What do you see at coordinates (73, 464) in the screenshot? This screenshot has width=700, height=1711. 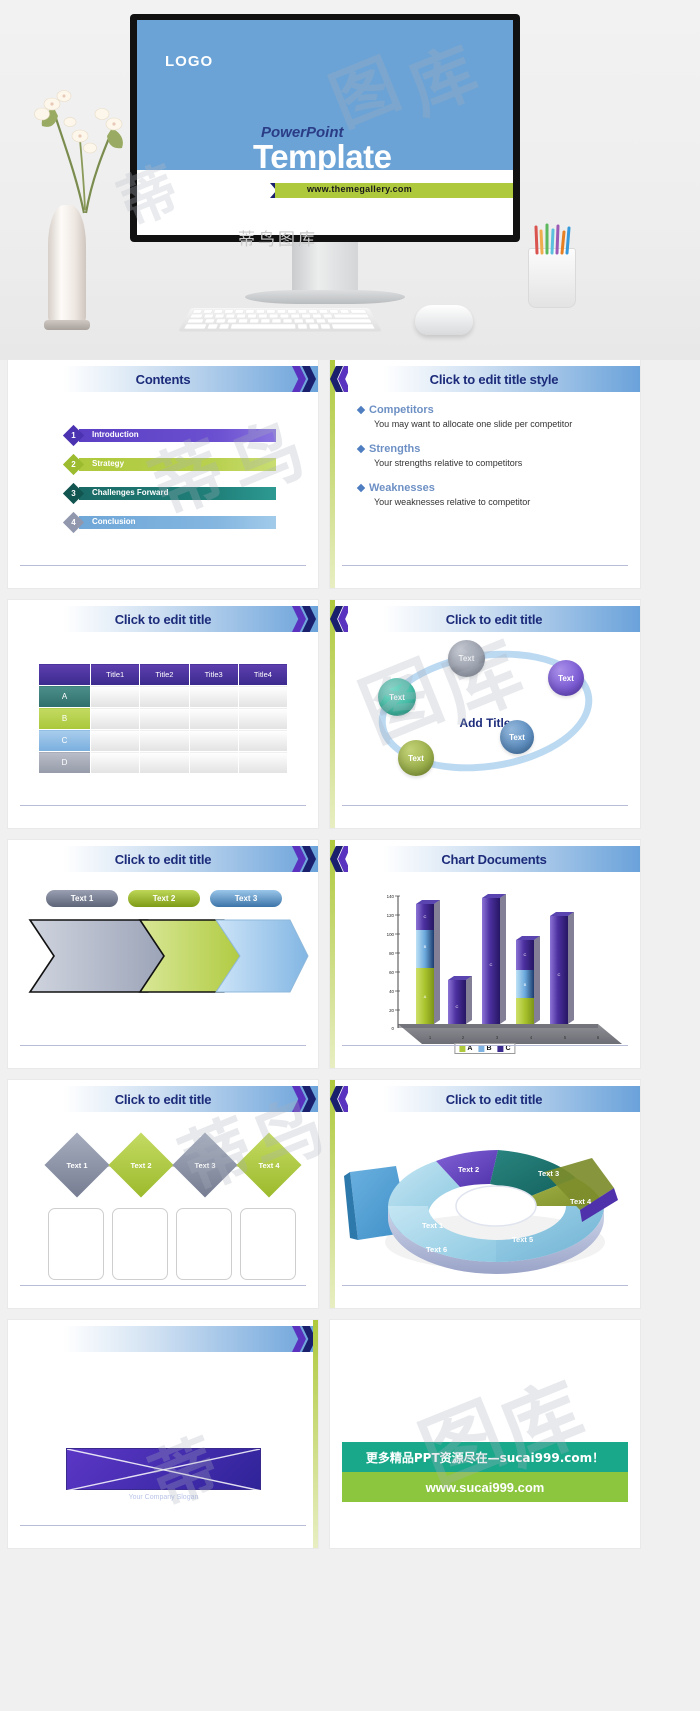 I see `toc-number: 2` at bounding box center [73, 464].